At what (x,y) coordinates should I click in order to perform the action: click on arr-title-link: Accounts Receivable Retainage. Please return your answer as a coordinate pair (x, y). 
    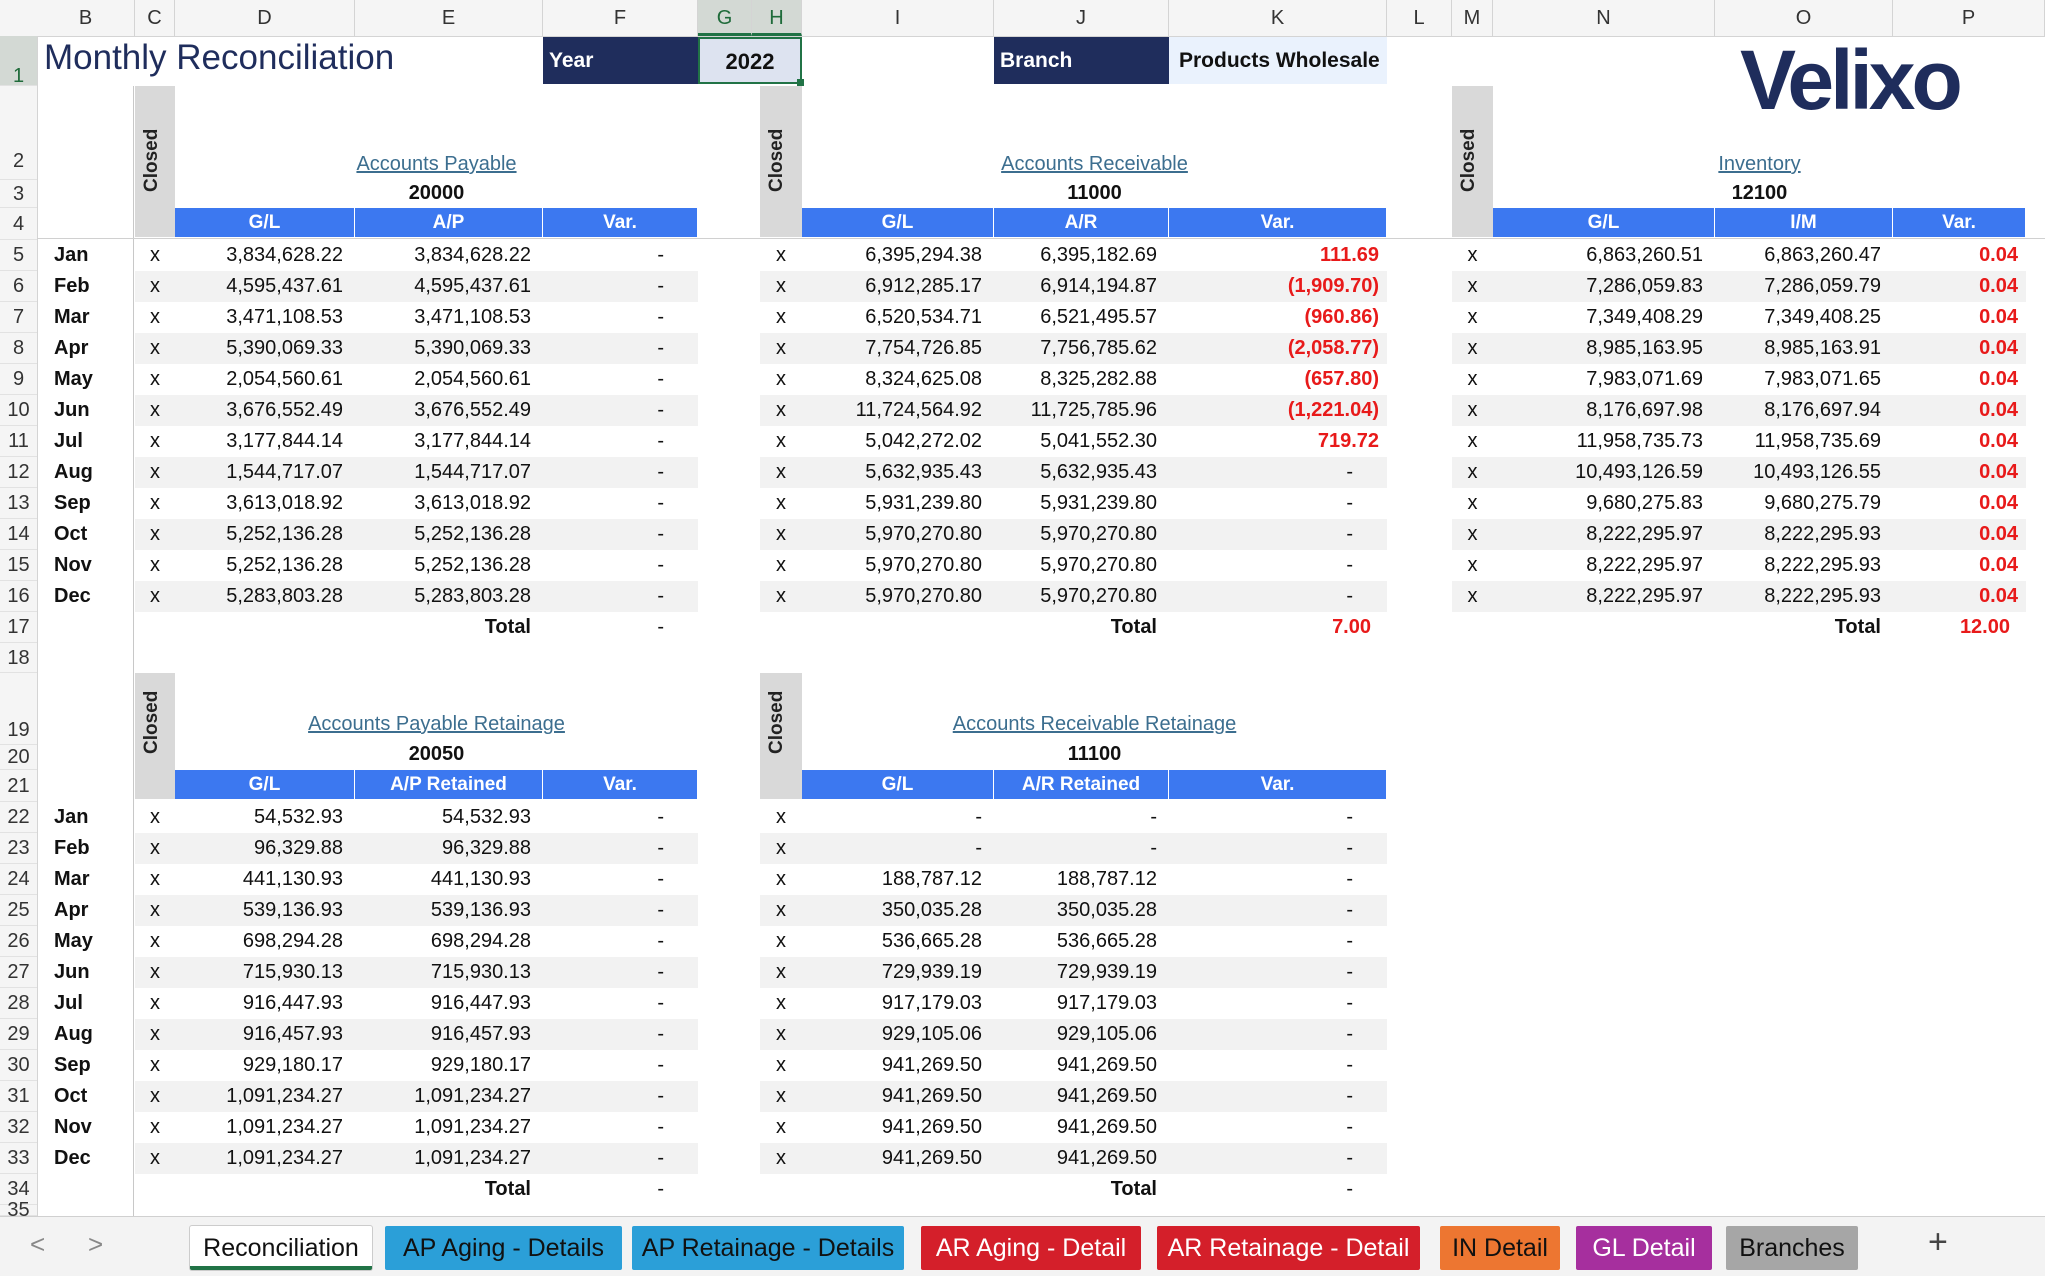
    Looking at the image, I should click on (1094, 724).